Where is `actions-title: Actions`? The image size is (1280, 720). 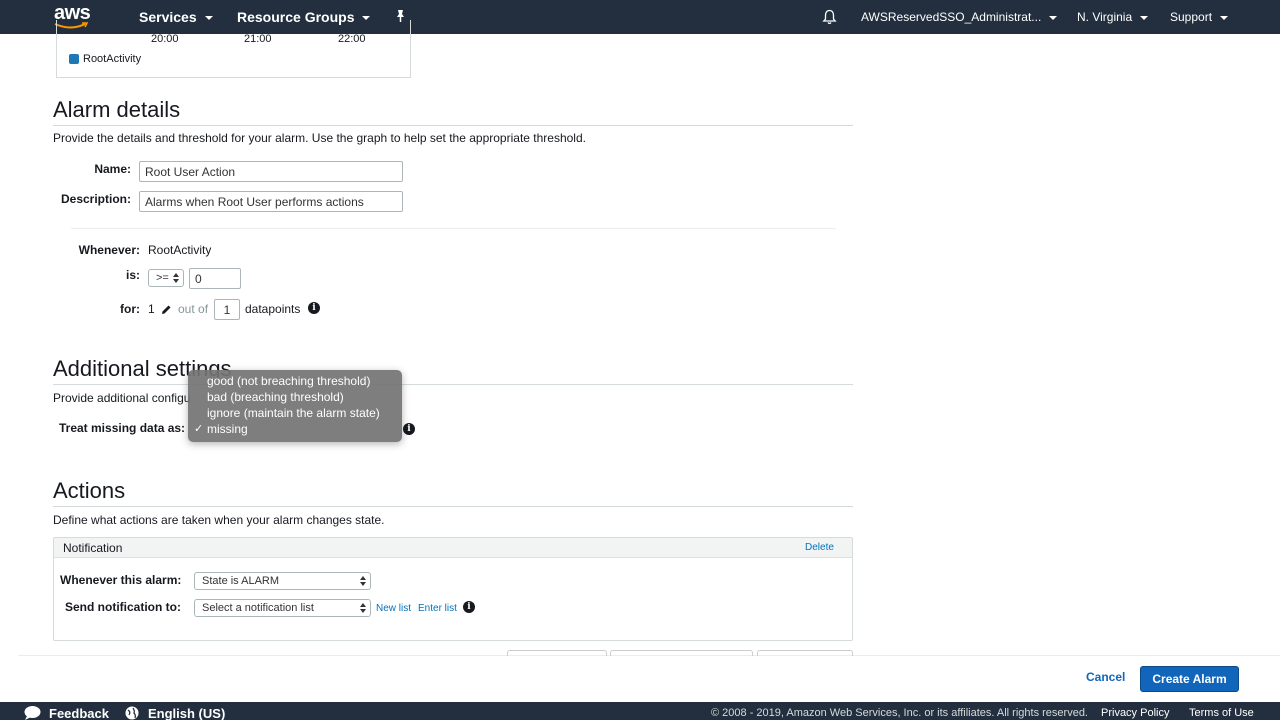 actions-title: Actions is located at coordinates (89, 490).